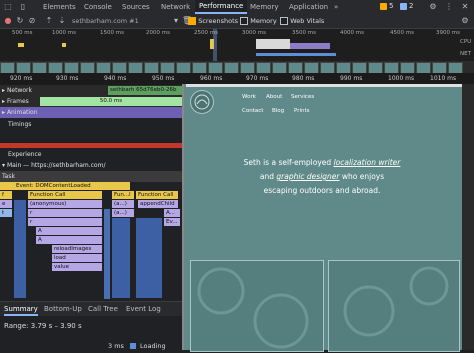  What do you see at coordinates (91, 154) in the screenshot?
I see `experience-track: Experience` at bounding box center [91, 154].